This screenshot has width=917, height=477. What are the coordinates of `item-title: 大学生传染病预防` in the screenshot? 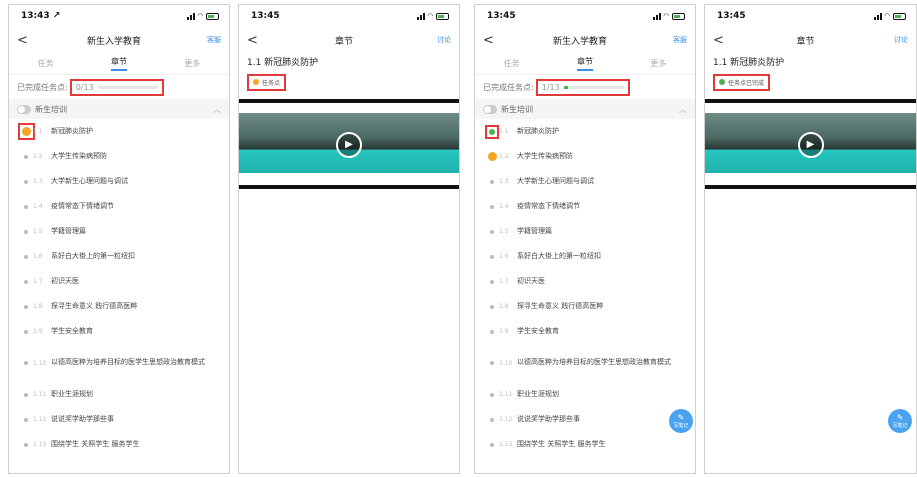 It's located at (79, 155).